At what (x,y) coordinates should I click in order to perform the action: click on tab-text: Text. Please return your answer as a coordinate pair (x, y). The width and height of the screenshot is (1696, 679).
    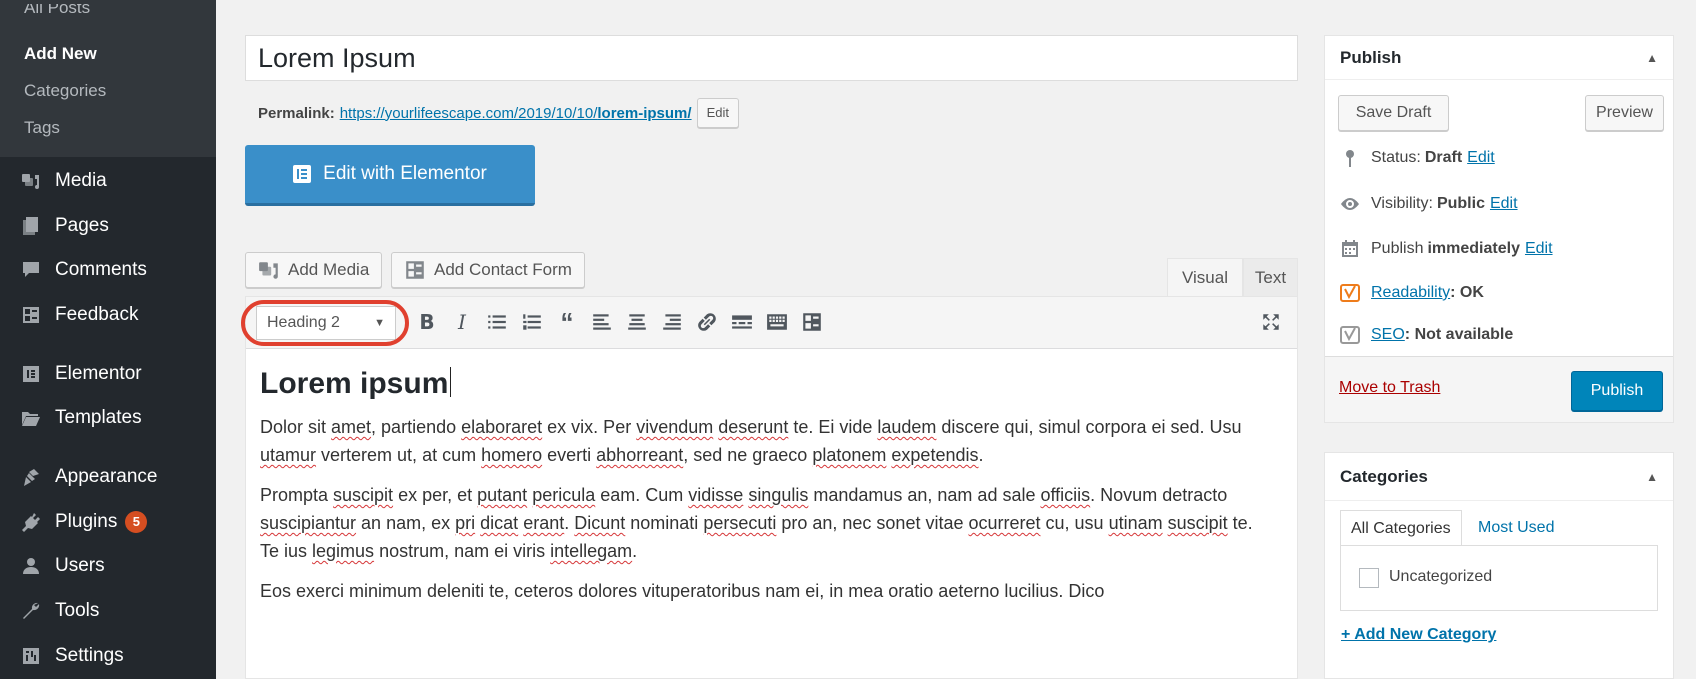
    Looking at the image, I should click on (1270, 277).